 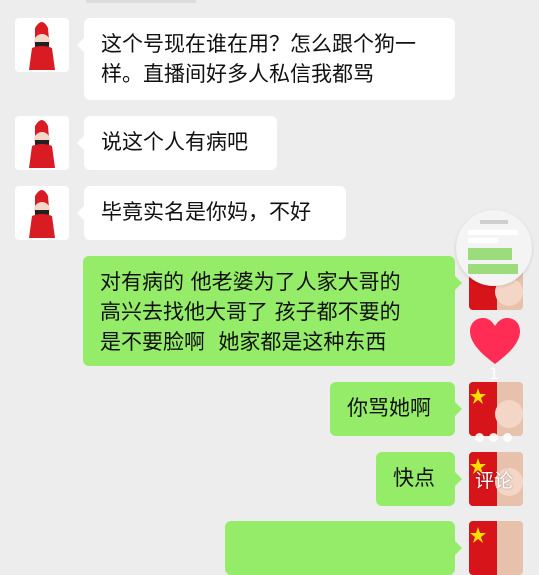 I want to click on thumbnail-preview, so click(x=494, y=248).